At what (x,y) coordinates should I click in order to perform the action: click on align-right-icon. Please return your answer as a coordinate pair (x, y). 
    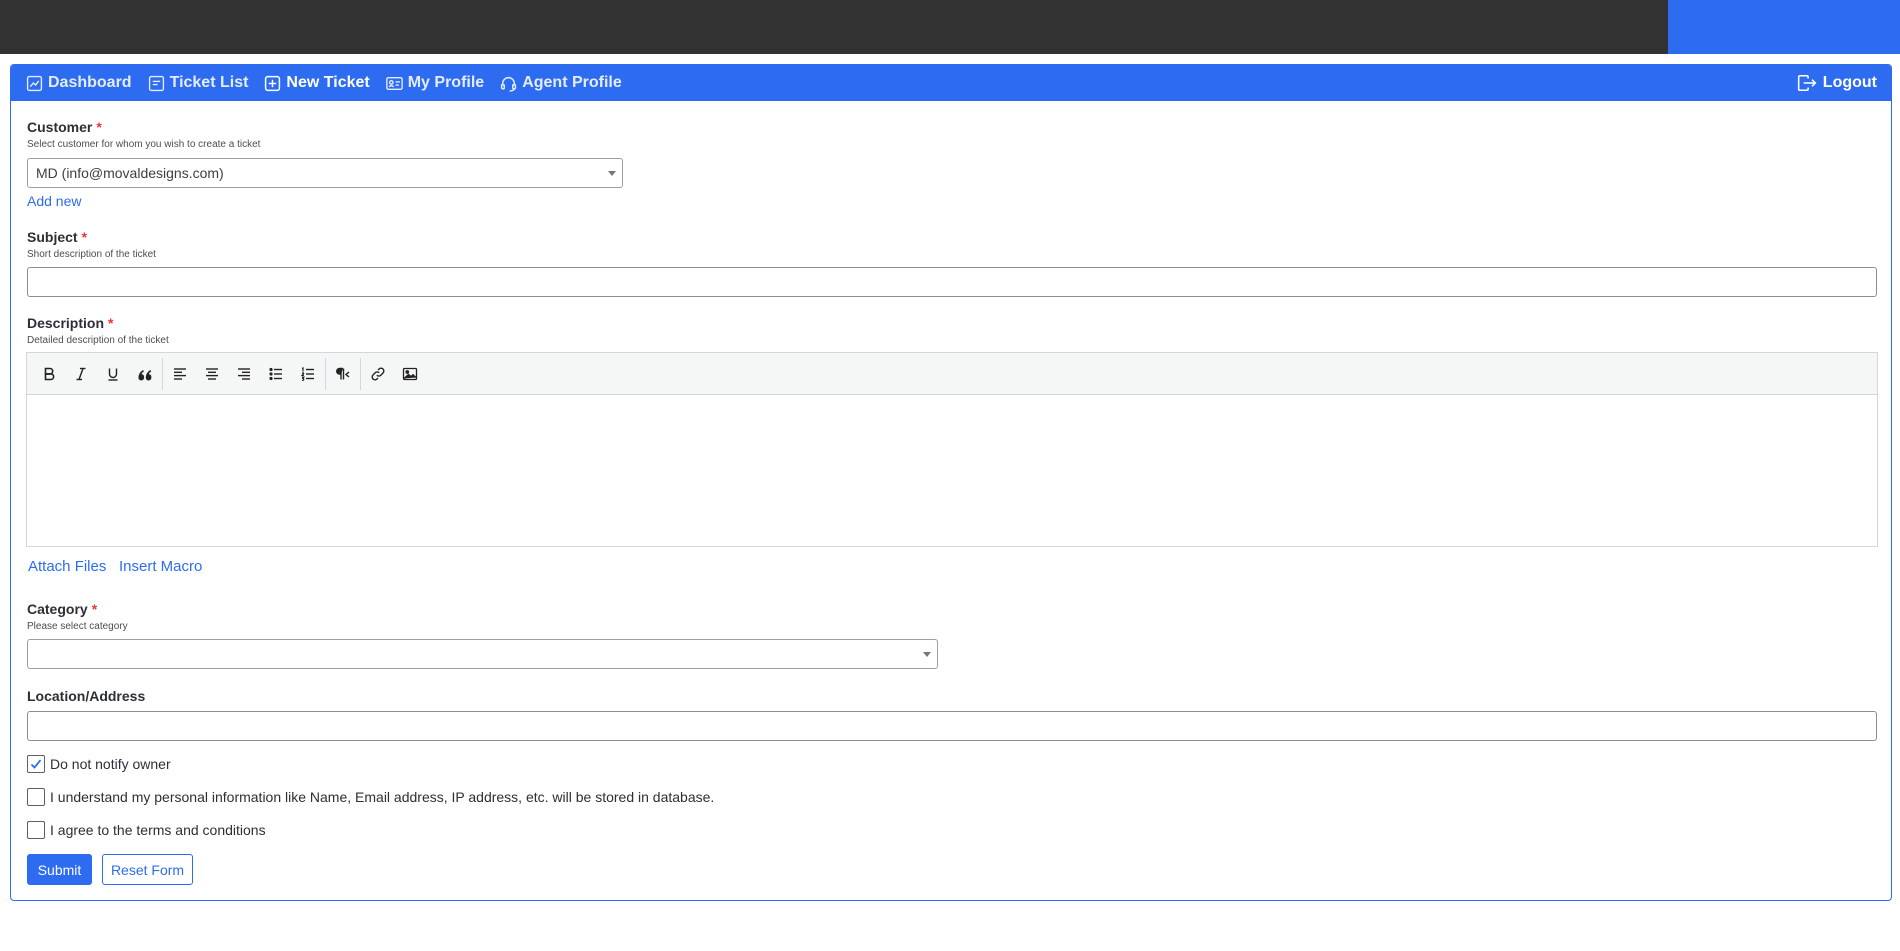
    Looking at the image, I should click on (244, 373).